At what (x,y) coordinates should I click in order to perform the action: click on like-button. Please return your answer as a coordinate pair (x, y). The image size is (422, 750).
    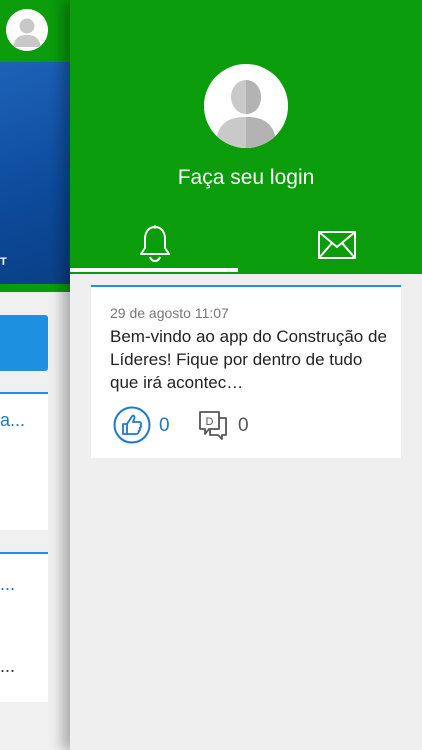
    Looking at the image, I should click on (132, 425).